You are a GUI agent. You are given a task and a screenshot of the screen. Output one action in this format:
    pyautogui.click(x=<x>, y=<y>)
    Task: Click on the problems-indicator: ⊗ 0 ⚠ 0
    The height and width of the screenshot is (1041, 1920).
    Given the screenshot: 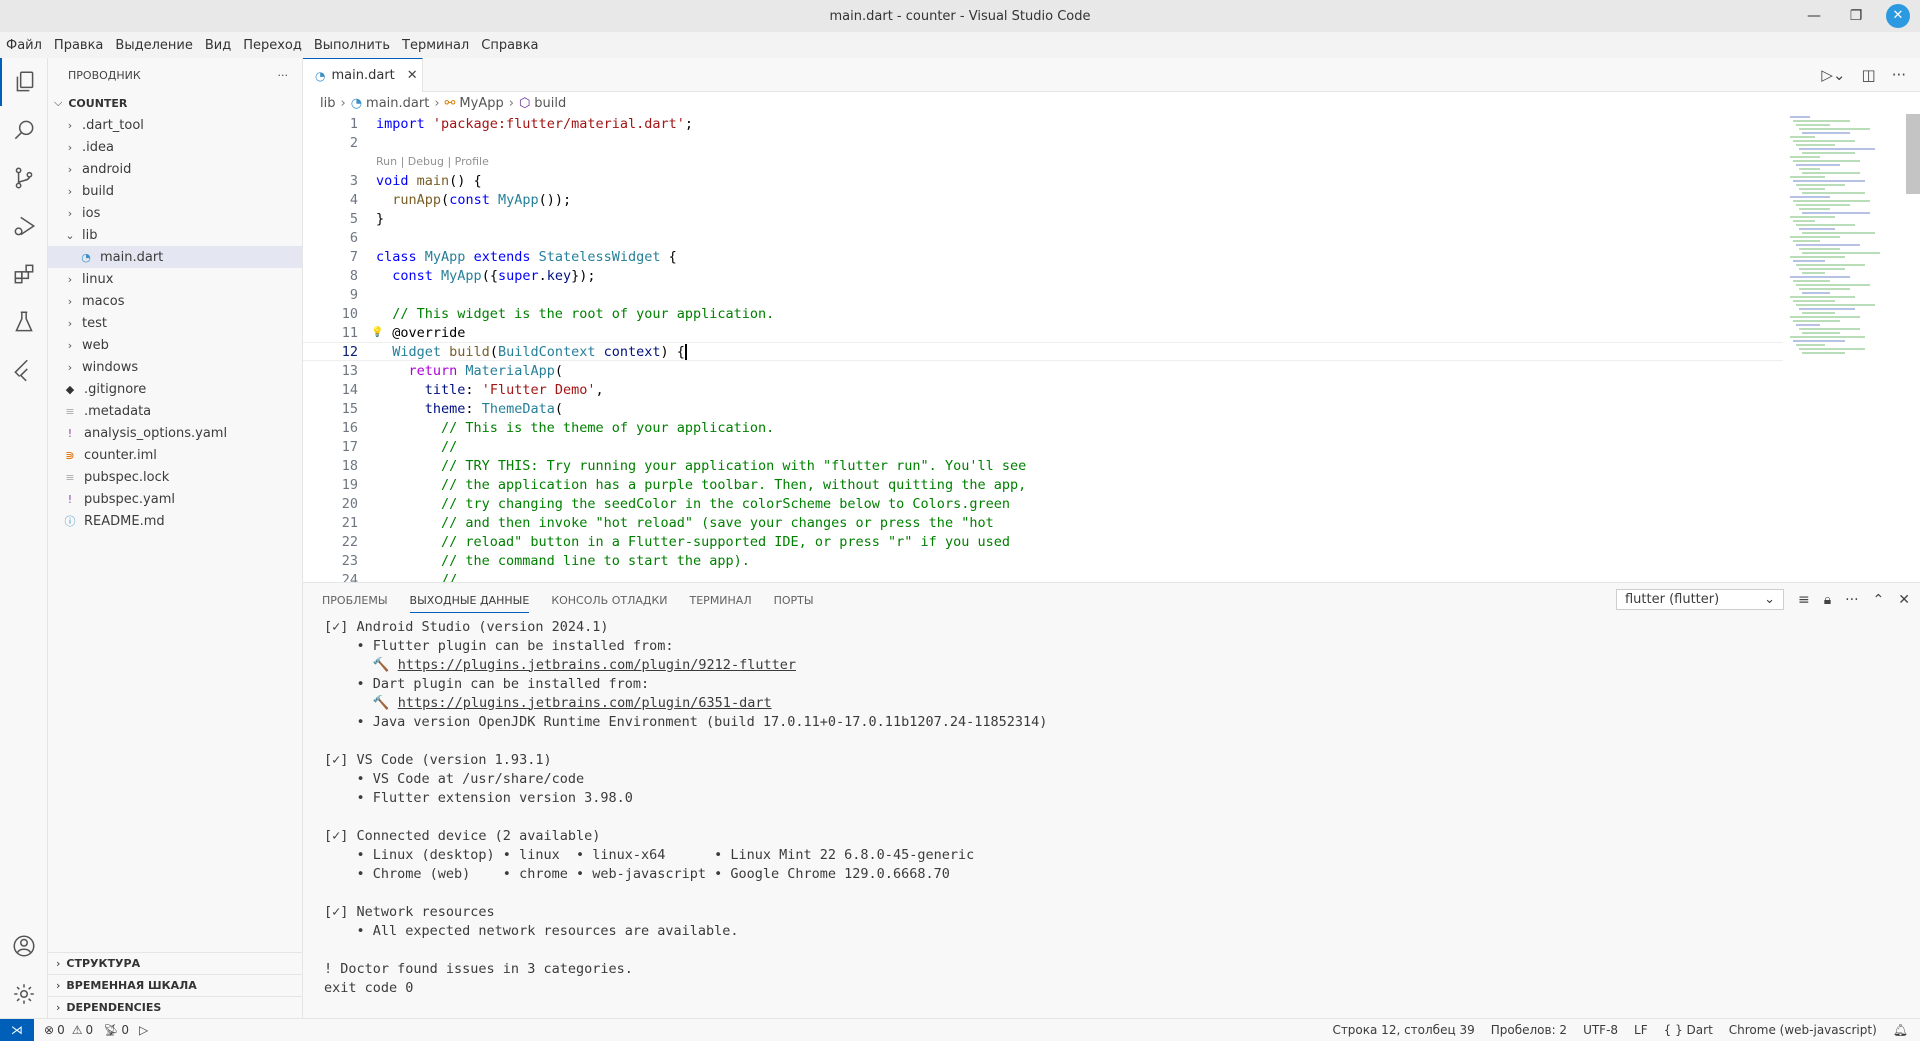 What is the action you would take?
    pyautogui.click(x=68, y=1030)
    